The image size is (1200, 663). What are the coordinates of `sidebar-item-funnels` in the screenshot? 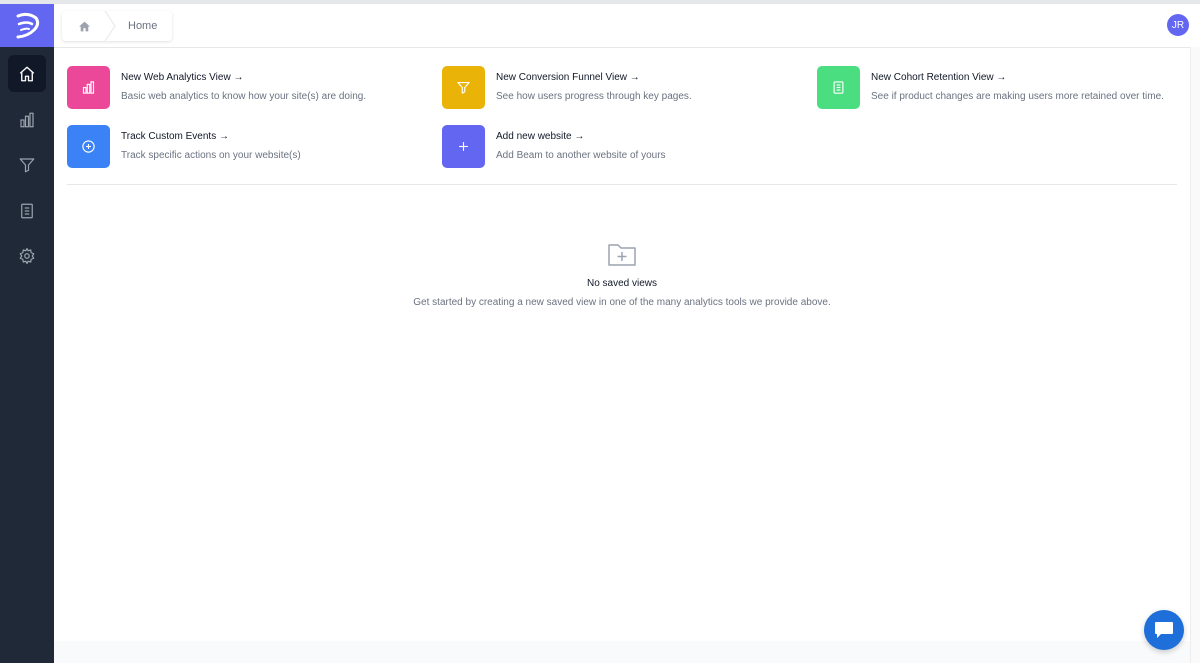 It's located at (27, 164).